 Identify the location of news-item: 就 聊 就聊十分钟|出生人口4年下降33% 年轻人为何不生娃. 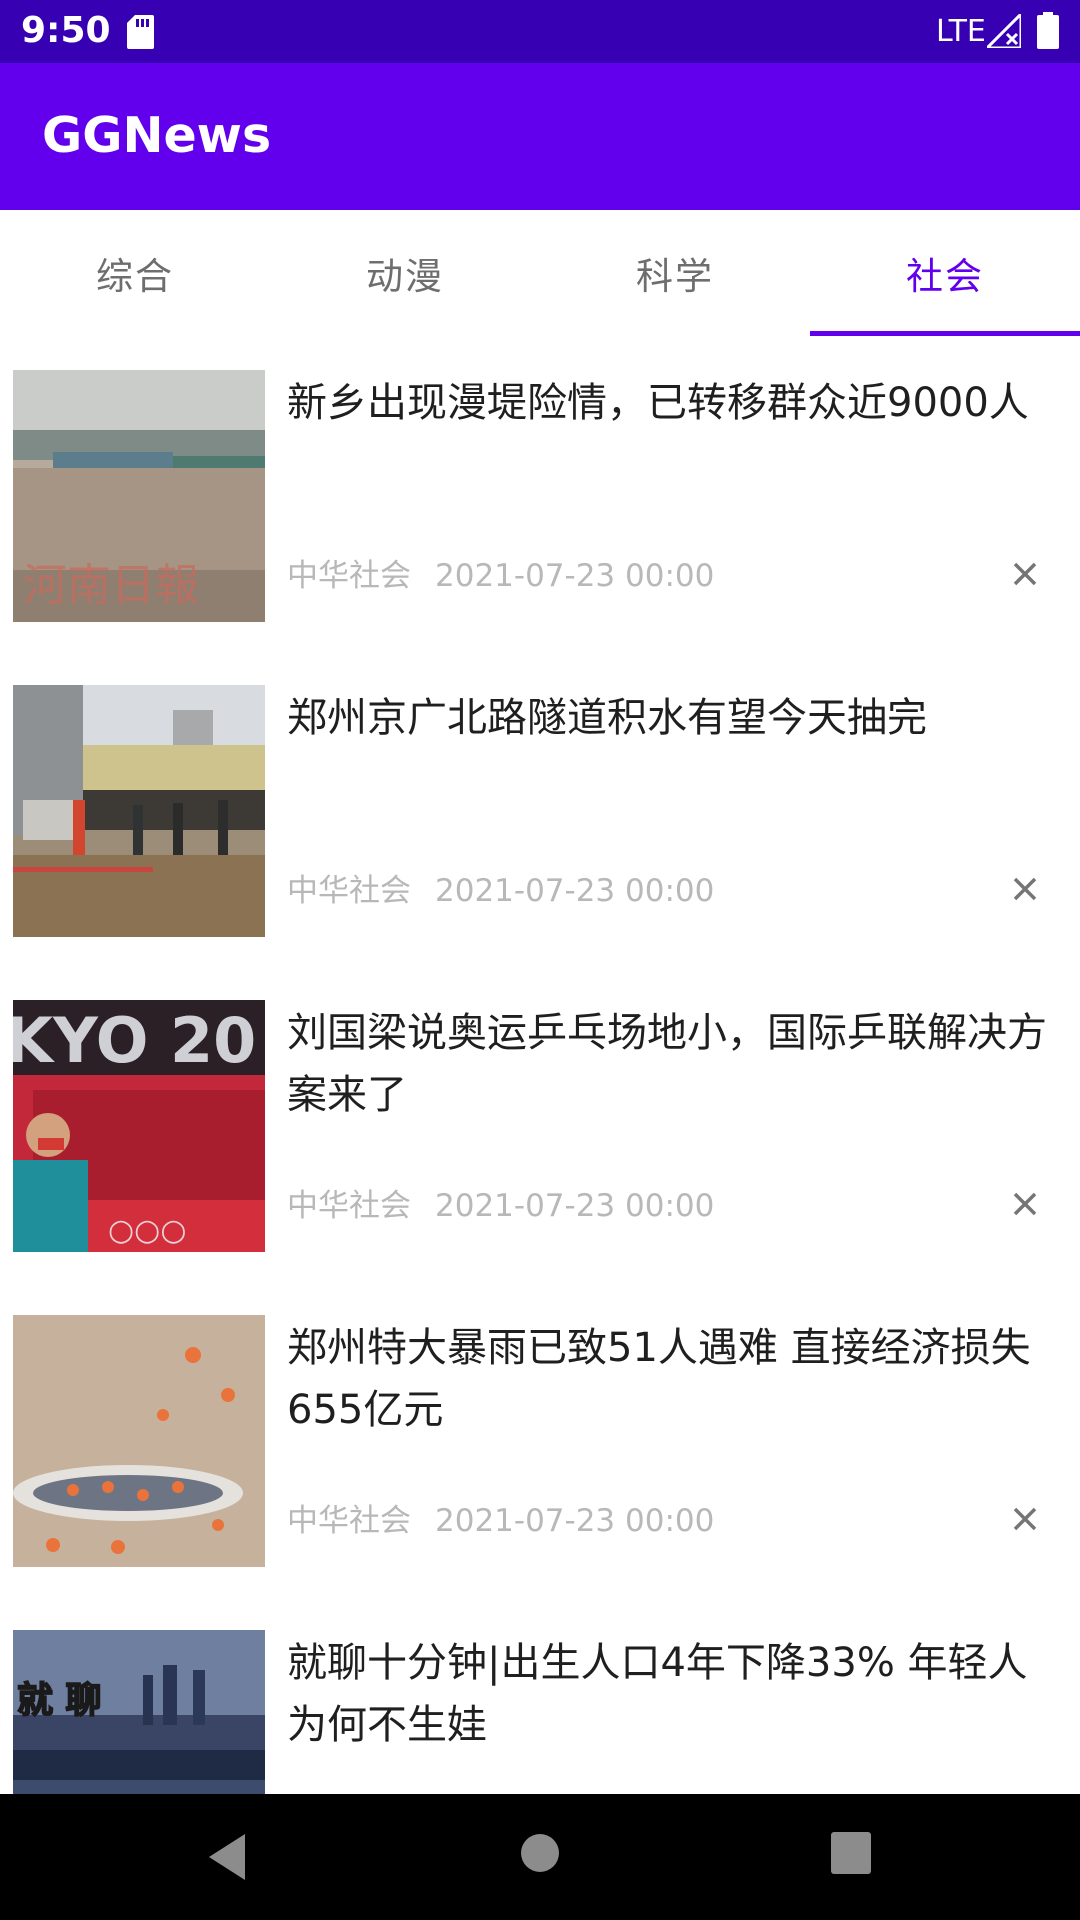
(540, 1695).